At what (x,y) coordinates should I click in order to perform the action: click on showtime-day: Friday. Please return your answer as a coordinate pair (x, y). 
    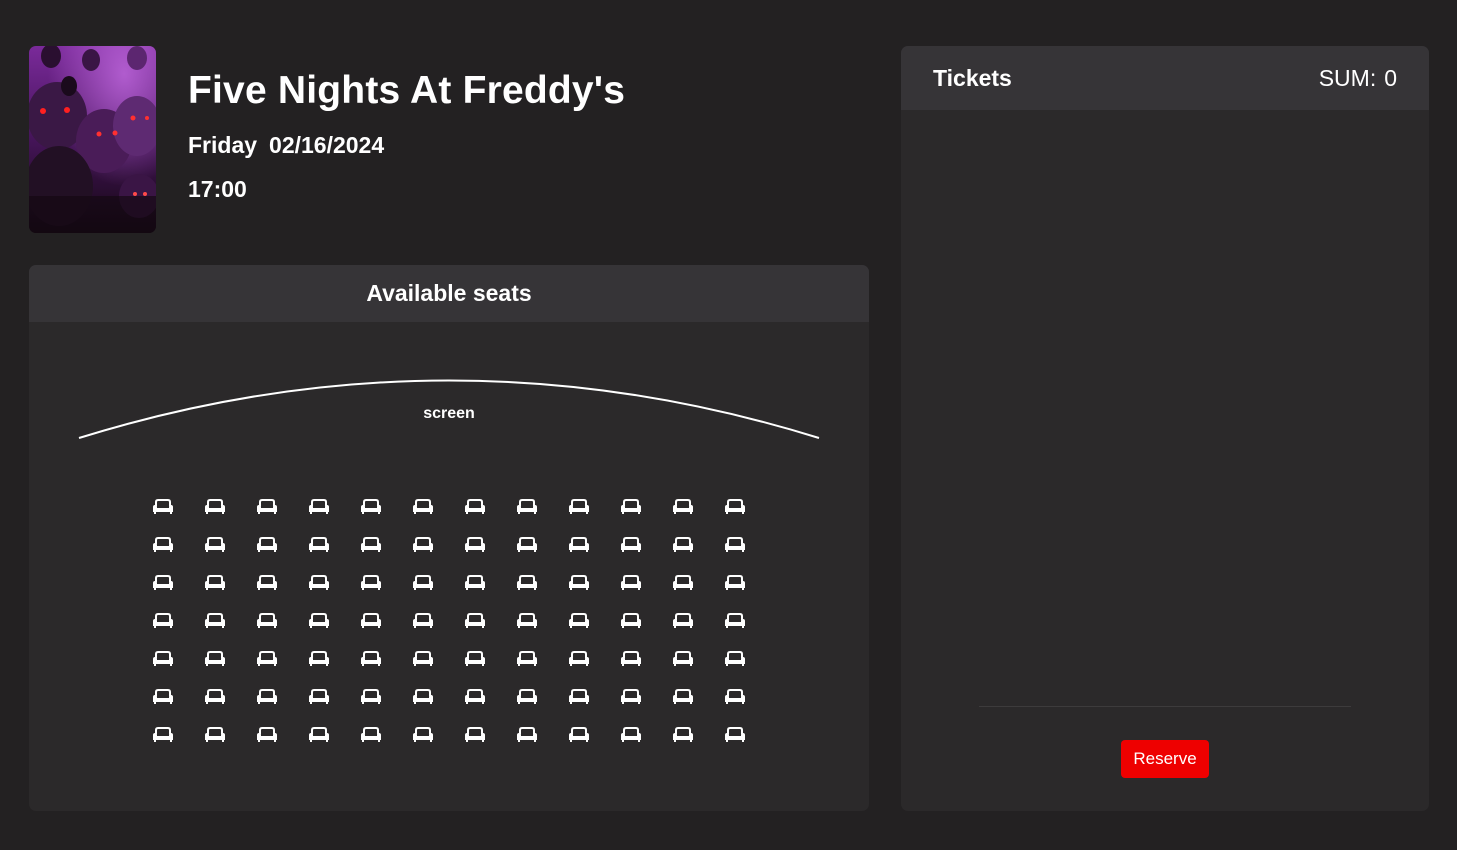
    Looking at the image, I should click on (223, 145).